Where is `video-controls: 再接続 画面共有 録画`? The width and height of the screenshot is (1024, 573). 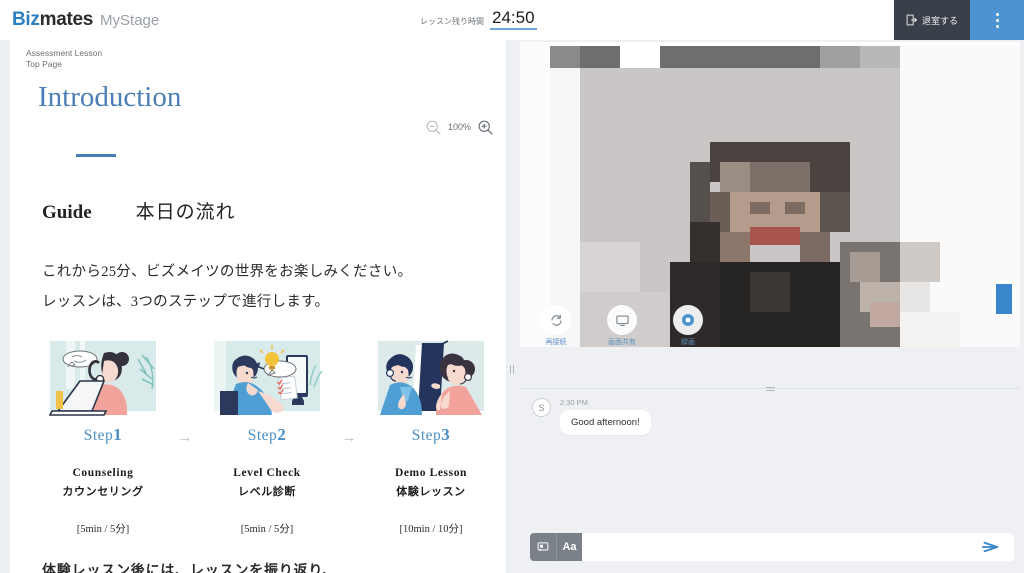 video-controls: 再接続 画面共有 録画 is located at coordinates (622, 326).